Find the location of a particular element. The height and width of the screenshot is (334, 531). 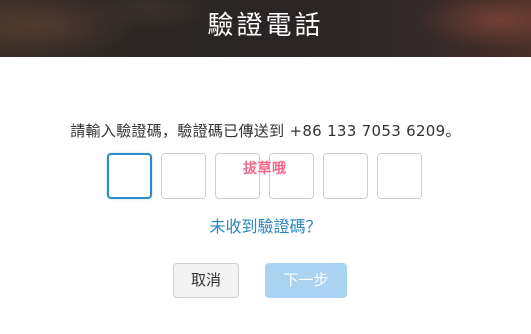

resend-code-link: 未收到驗證碼？ is located at coordinates (265, 225).